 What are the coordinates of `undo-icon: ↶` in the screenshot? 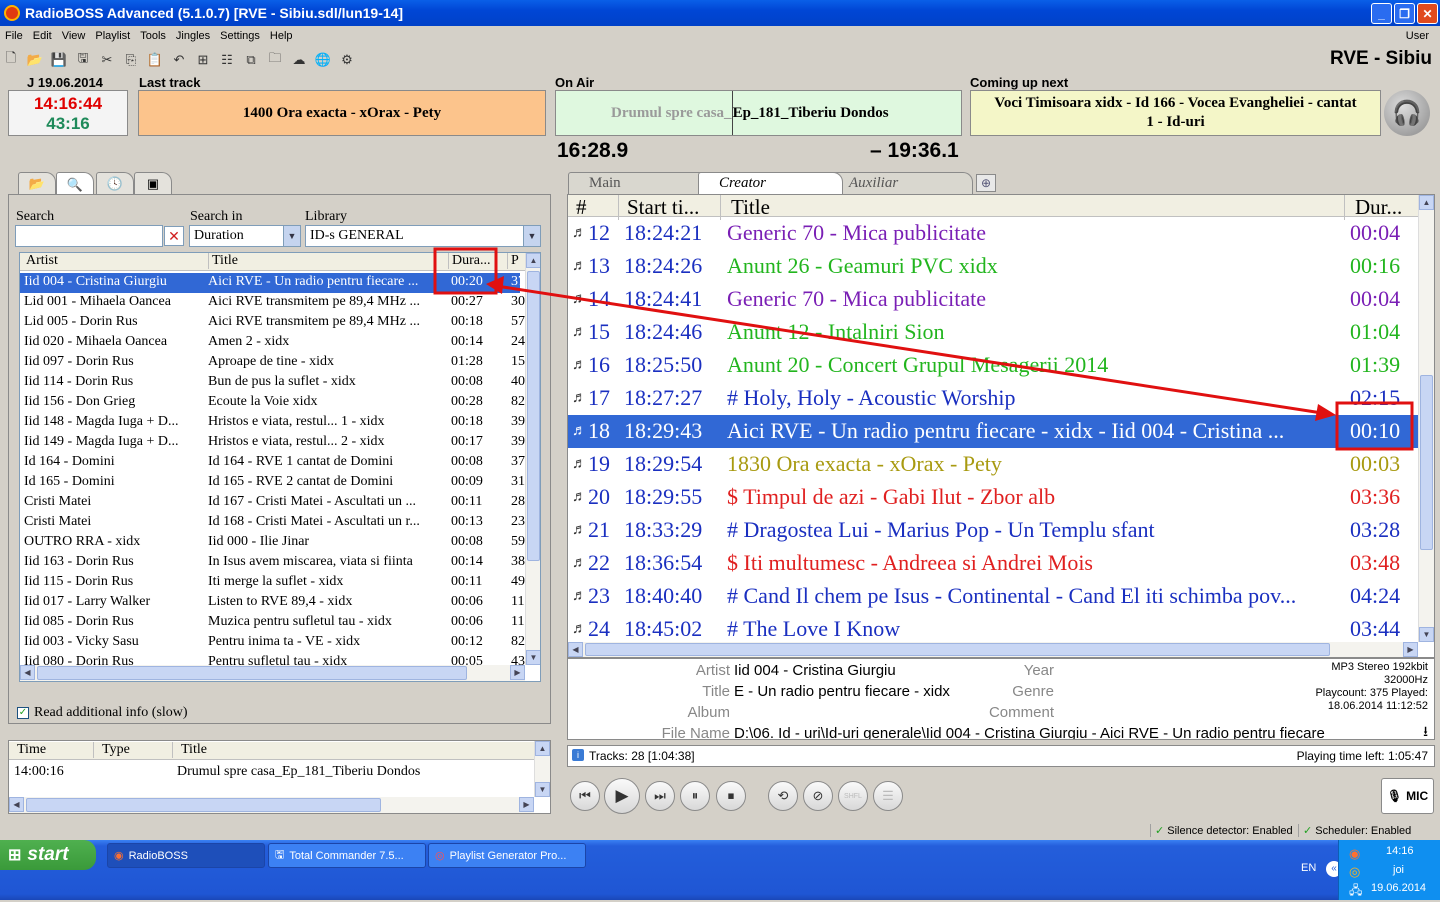 It's located at (179, 60).